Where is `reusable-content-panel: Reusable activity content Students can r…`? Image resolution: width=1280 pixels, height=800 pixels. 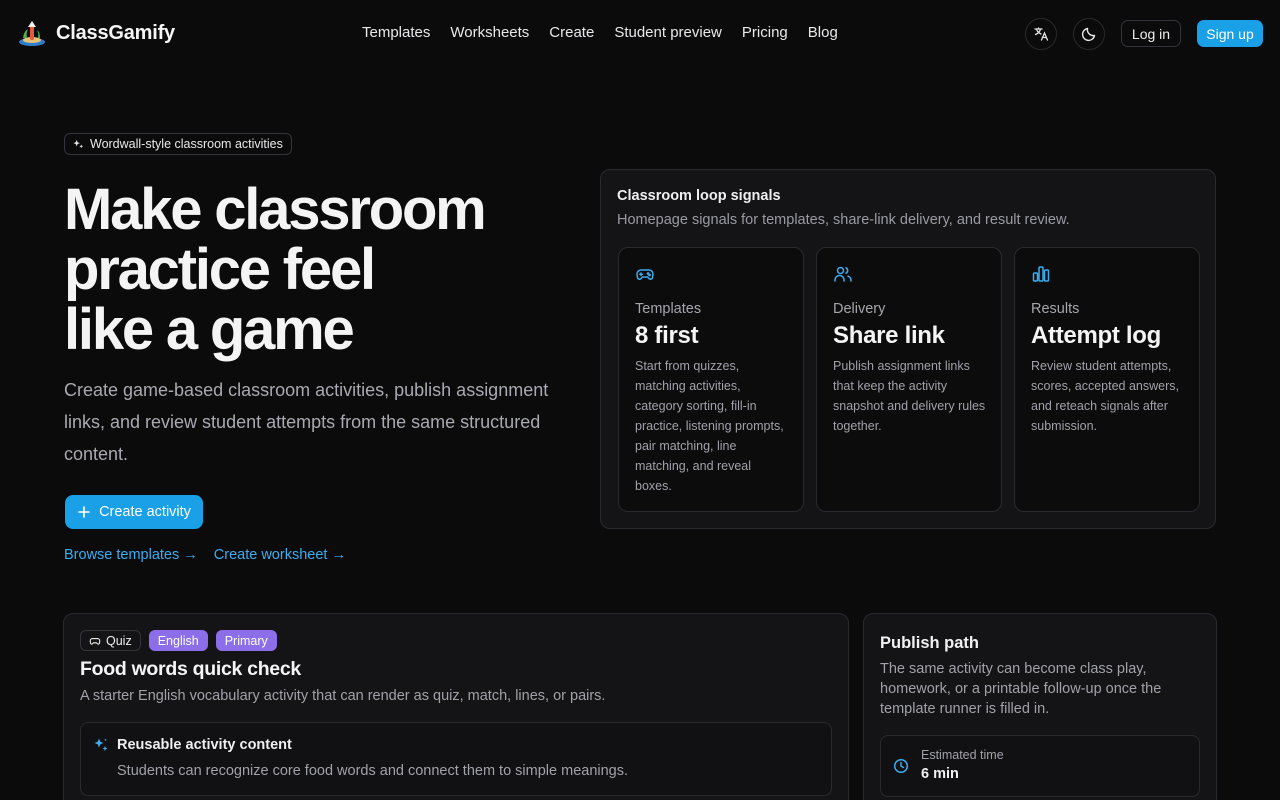 reusable-content-panel: Reusable activity content Students can r… is located at coordinates (456, 759).